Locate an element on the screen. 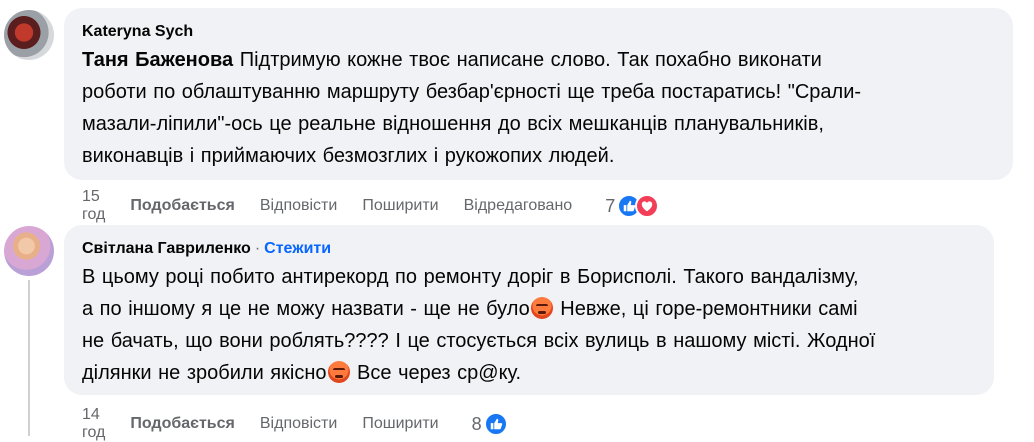  comment-text-line: Все через ср@ку. is located at coordinates (436, 373).